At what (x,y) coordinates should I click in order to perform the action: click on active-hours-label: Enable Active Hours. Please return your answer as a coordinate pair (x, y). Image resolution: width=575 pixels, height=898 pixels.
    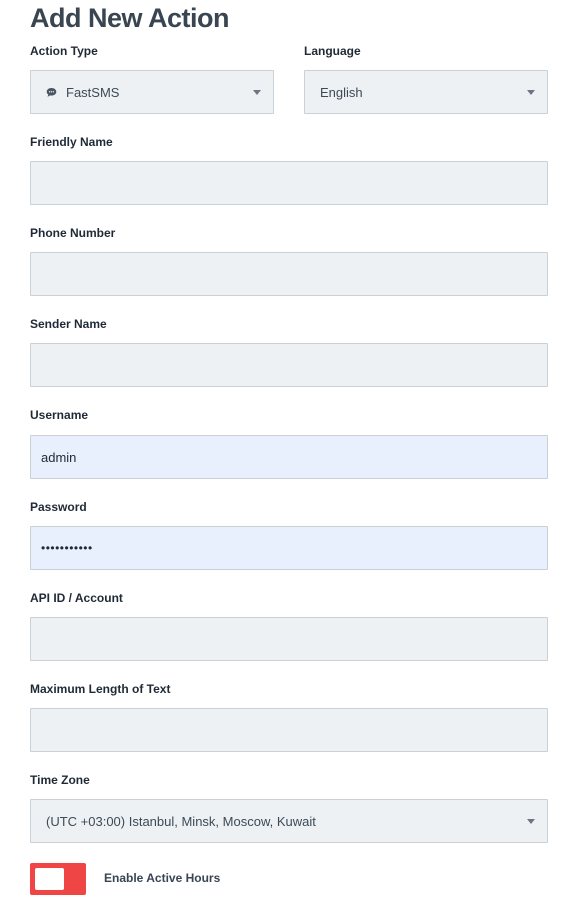
    Looking at the image, I should click on (162, 878).